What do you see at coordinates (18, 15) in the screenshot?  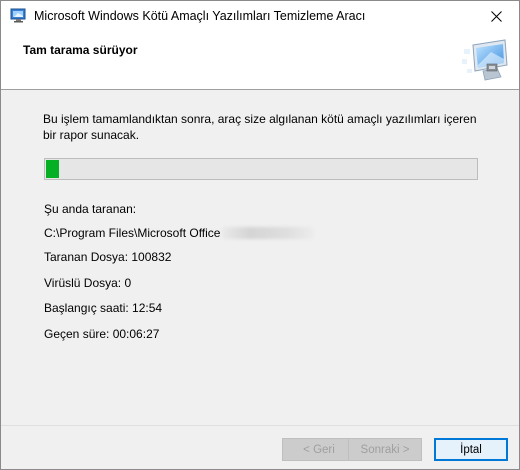 I see `app-icon` at bounding box center [18, 15].